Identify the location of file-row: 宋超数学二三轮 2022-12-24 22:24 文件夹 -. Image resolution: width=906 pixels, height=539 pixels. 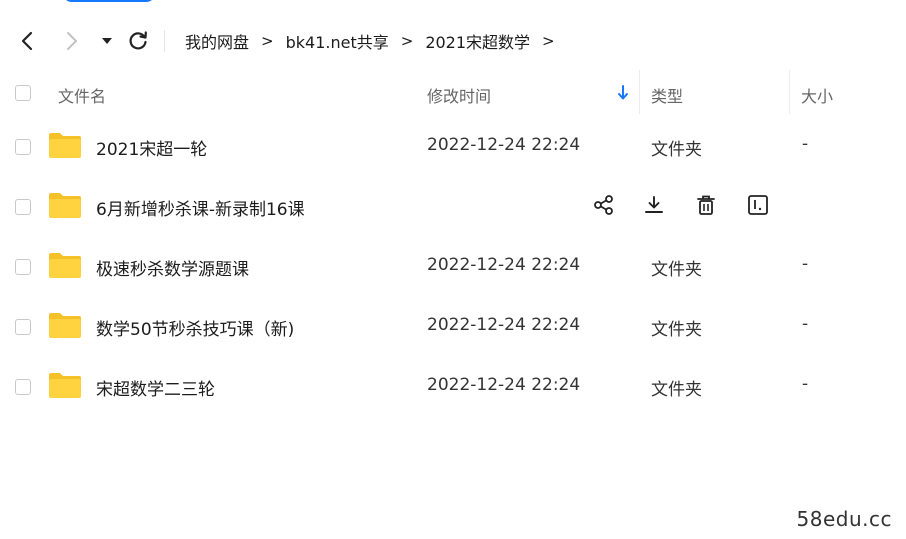
(453, 387).